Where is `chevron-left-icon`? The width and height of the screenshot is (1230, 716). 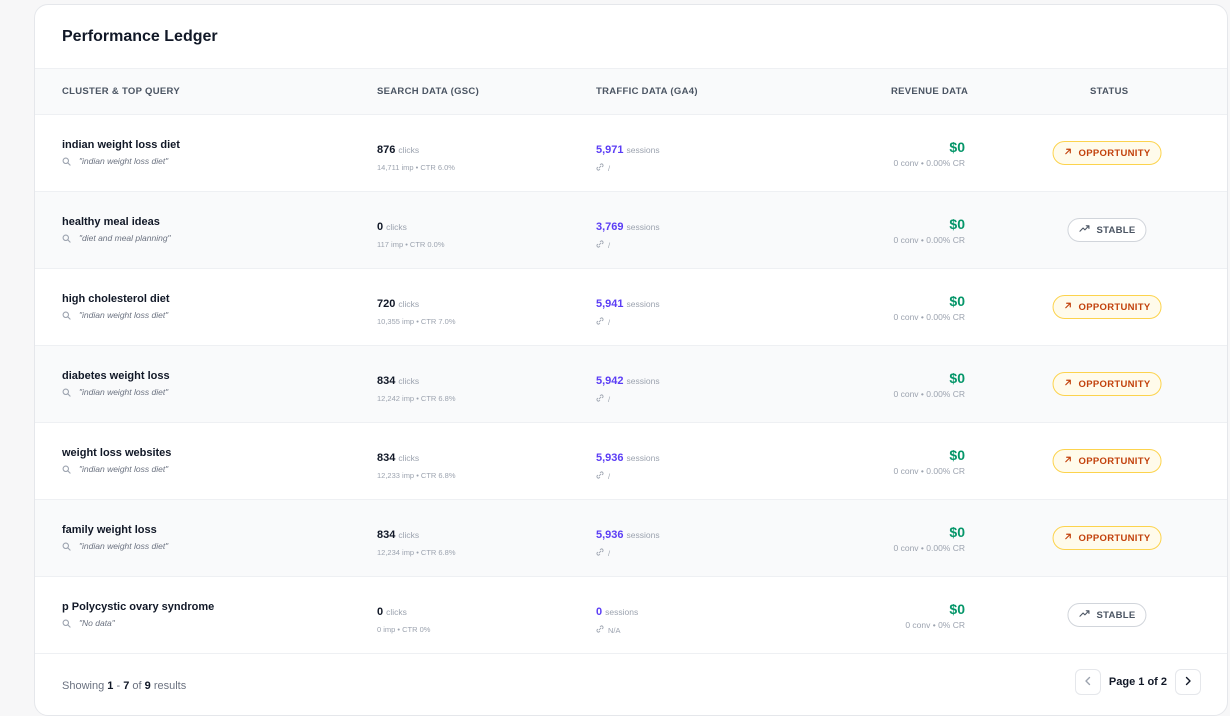 chevron-left-icon is located at coordinates (1088, 682).